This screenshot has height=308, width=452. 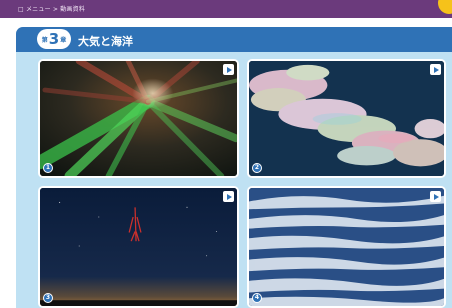 I want to click on chapter-number: 3, so click(x=54, y=38).